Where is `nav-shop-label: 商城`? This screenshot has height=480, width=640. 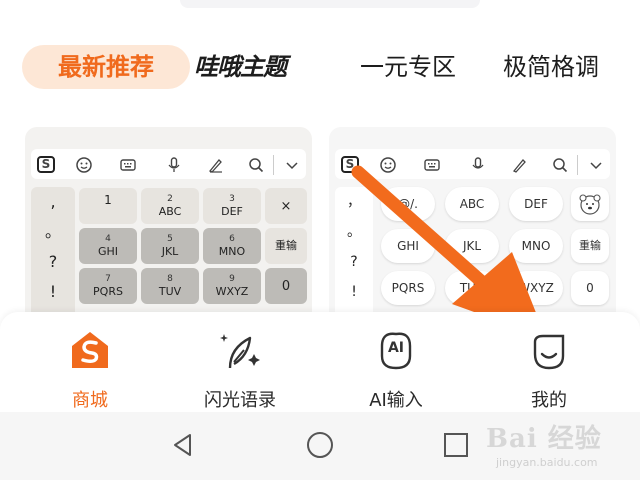
nav-shop-label: 商城 is located at coordinates (90, 400).